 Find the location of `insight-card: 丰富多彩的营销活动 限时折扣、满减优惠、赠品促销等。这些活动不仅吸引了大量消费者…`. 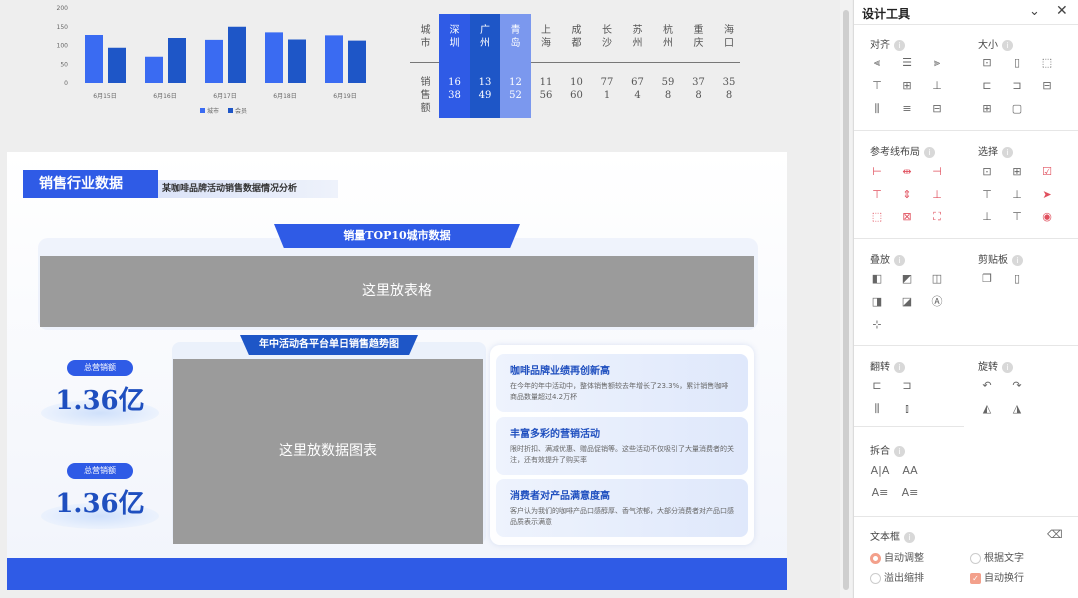

insight-card: 丰富多彩的营销活动 限时折扣、满减优惠、赠品促销等。这些活动不仅吸引了大量消费者… is located at coordinates (622, 446).